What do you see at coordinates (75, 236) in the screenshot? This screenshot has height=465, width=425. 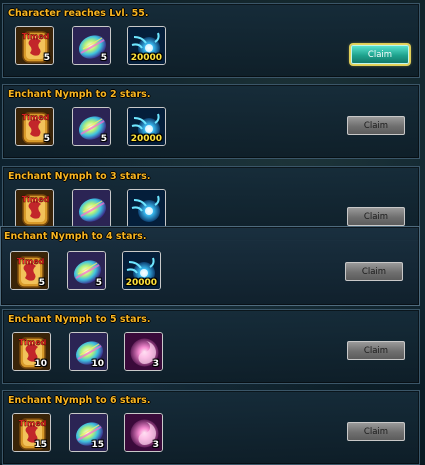 I see `achievement-title: Enchant Nymph to 4 stars.` at bounding box center [75, 236].